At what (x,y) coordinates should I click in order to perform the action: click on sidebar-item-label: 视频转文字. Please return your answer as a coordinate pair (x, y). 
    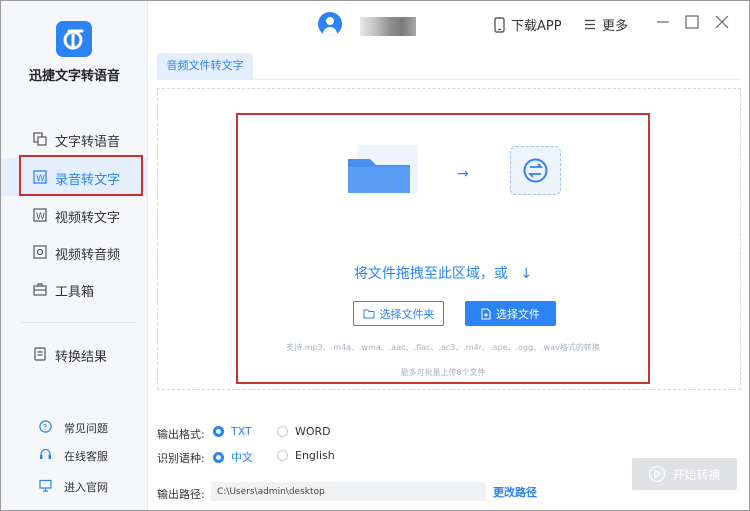
    Looking at the image, I should click on (88, 218).